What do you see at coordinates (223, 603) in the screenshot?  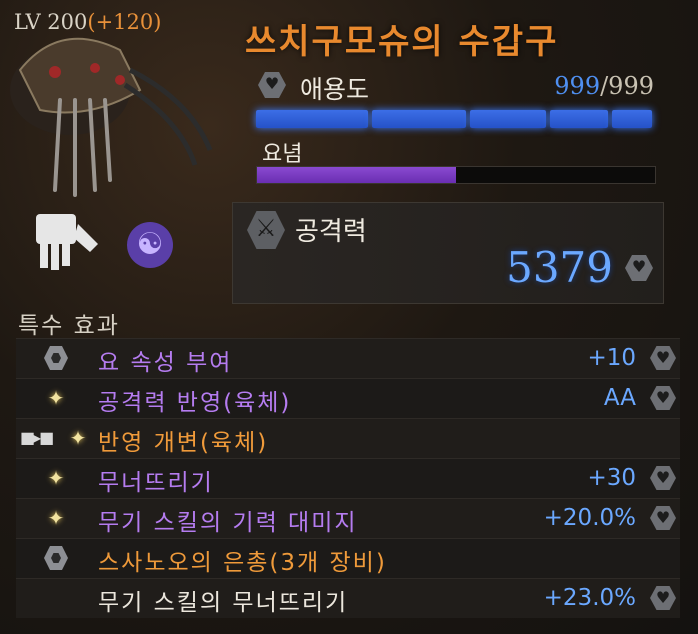 I see `effect-name: 무기 스킬의 무너뜨리기` at bounding box center [223, 603].